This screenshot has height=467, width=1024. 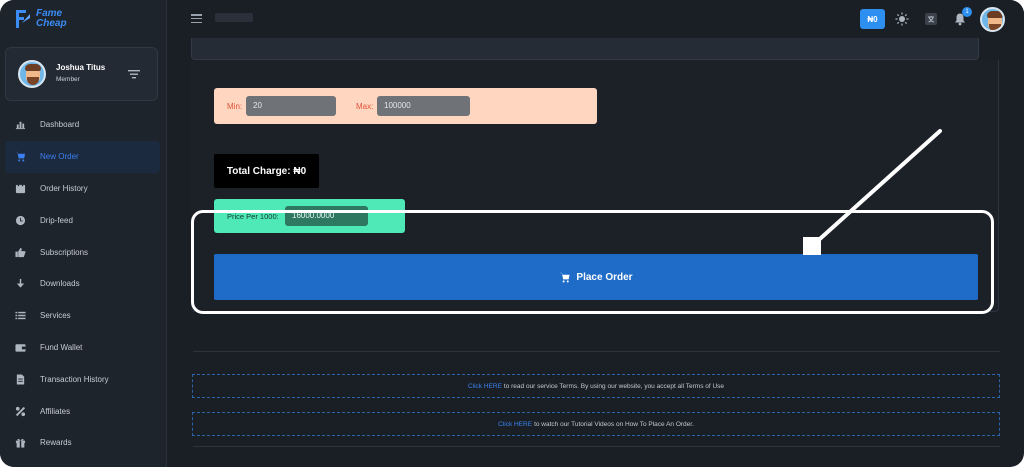 What do you see at coordinates (20, 125) in the screenshot?
I see `chart-bar-icon` at bounding box center [20, 125].